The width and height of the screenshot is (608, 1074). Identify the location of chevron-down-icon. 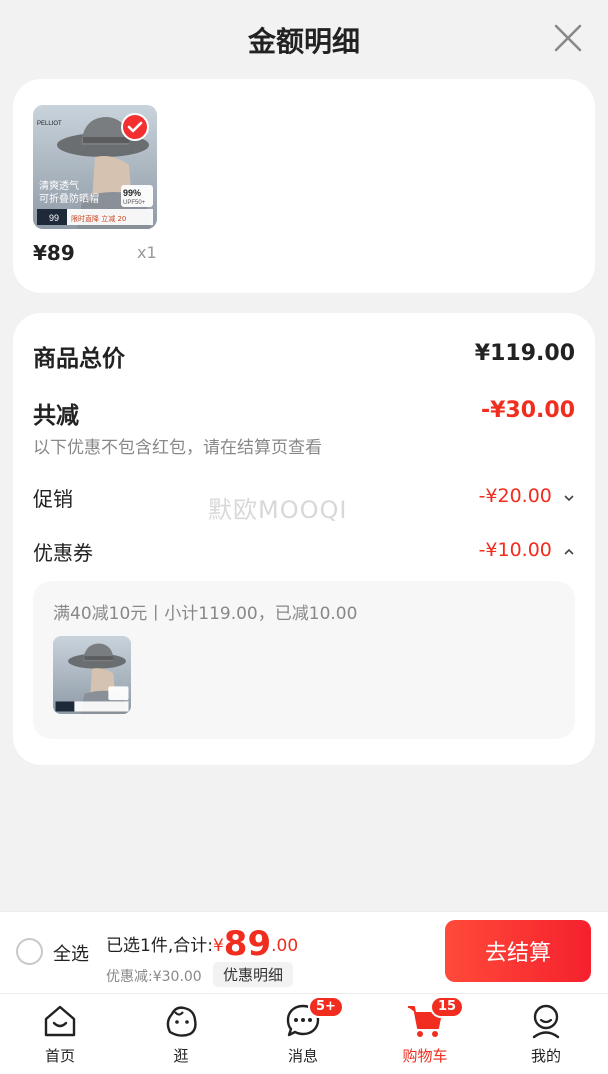
(569, 498).